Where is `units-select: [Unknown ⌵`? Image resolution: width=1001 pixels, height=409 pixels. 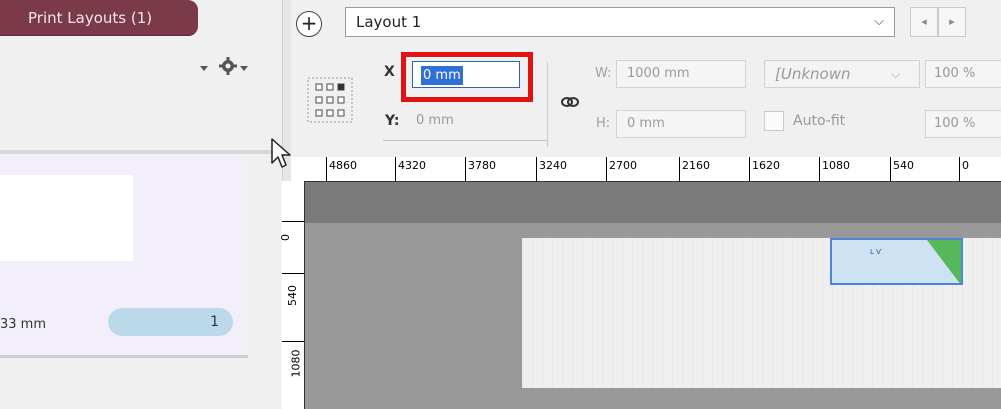
units-select: [Unknown ⌵ is located at coordinates (842, 74).